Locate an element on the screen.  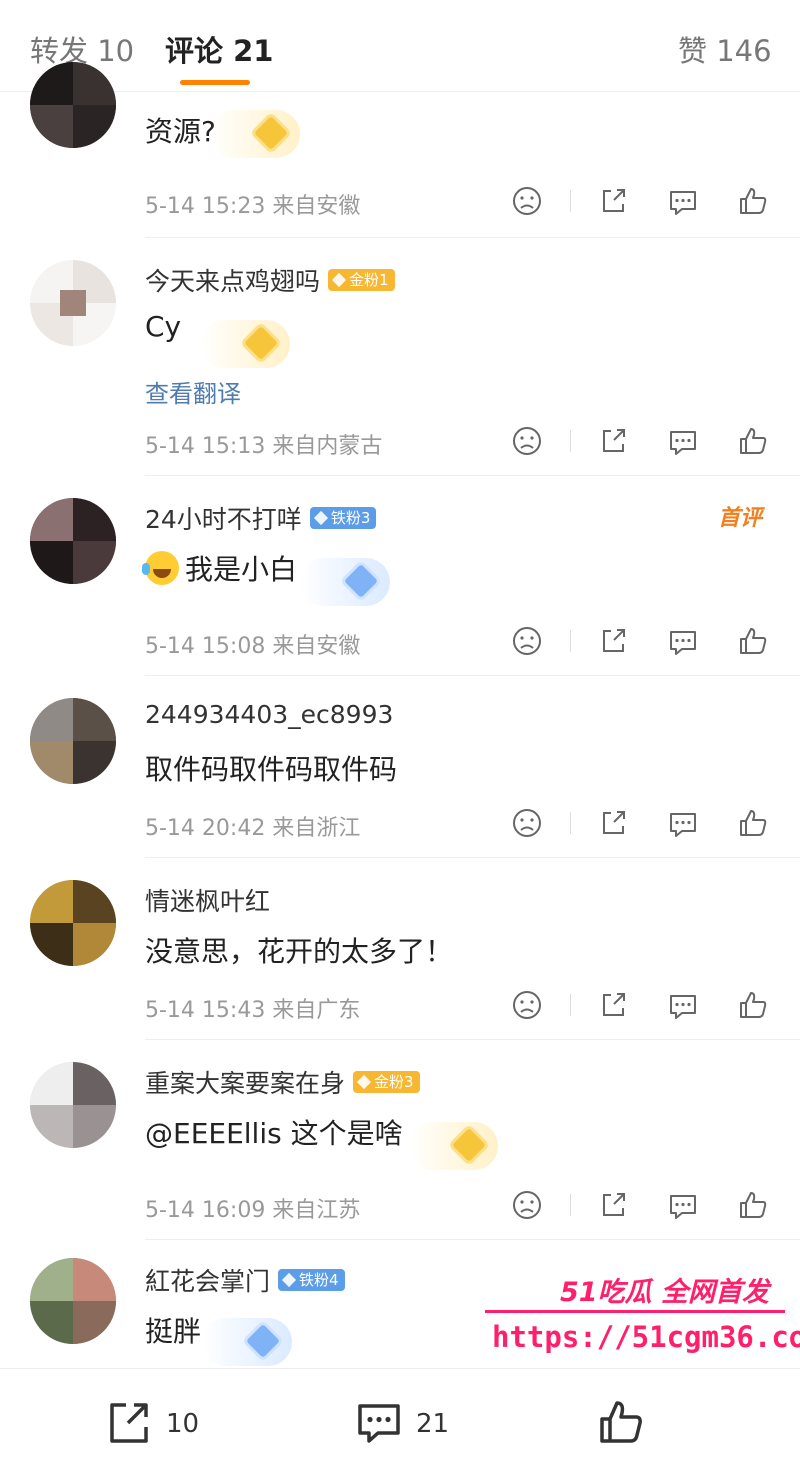
repost-count: 10 is located at coordinates (183, 1424).